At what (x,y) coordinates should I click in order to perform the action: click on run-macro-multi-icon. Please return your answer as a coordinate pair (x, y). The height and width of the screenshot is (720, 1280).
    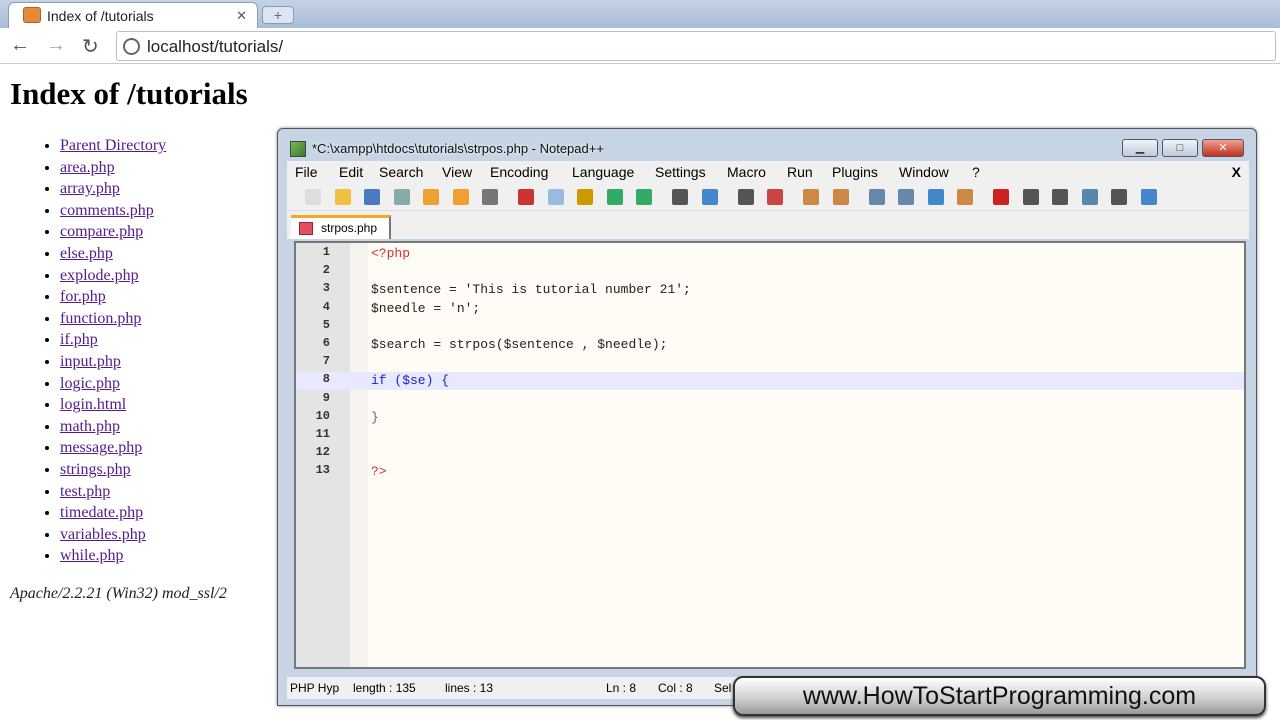
    Looking at the image, I should click on (1089, 197).